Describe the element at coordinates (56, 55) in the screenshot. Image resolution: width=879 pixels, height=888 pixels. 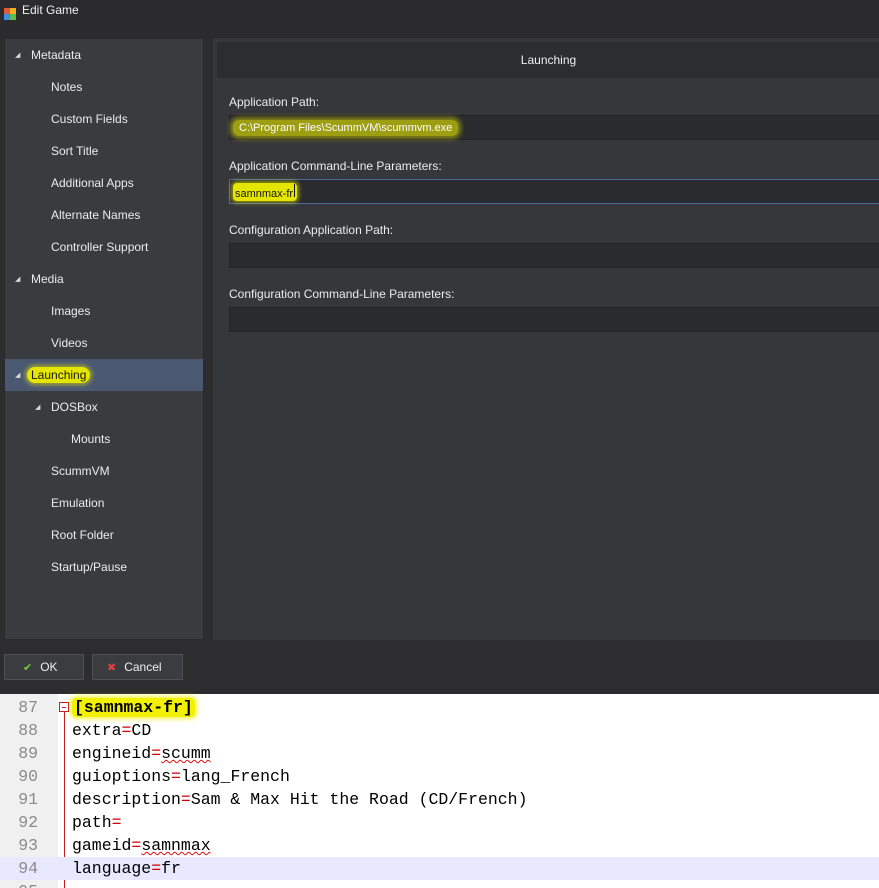
I see `tree-item-label: Metadata` at that location.